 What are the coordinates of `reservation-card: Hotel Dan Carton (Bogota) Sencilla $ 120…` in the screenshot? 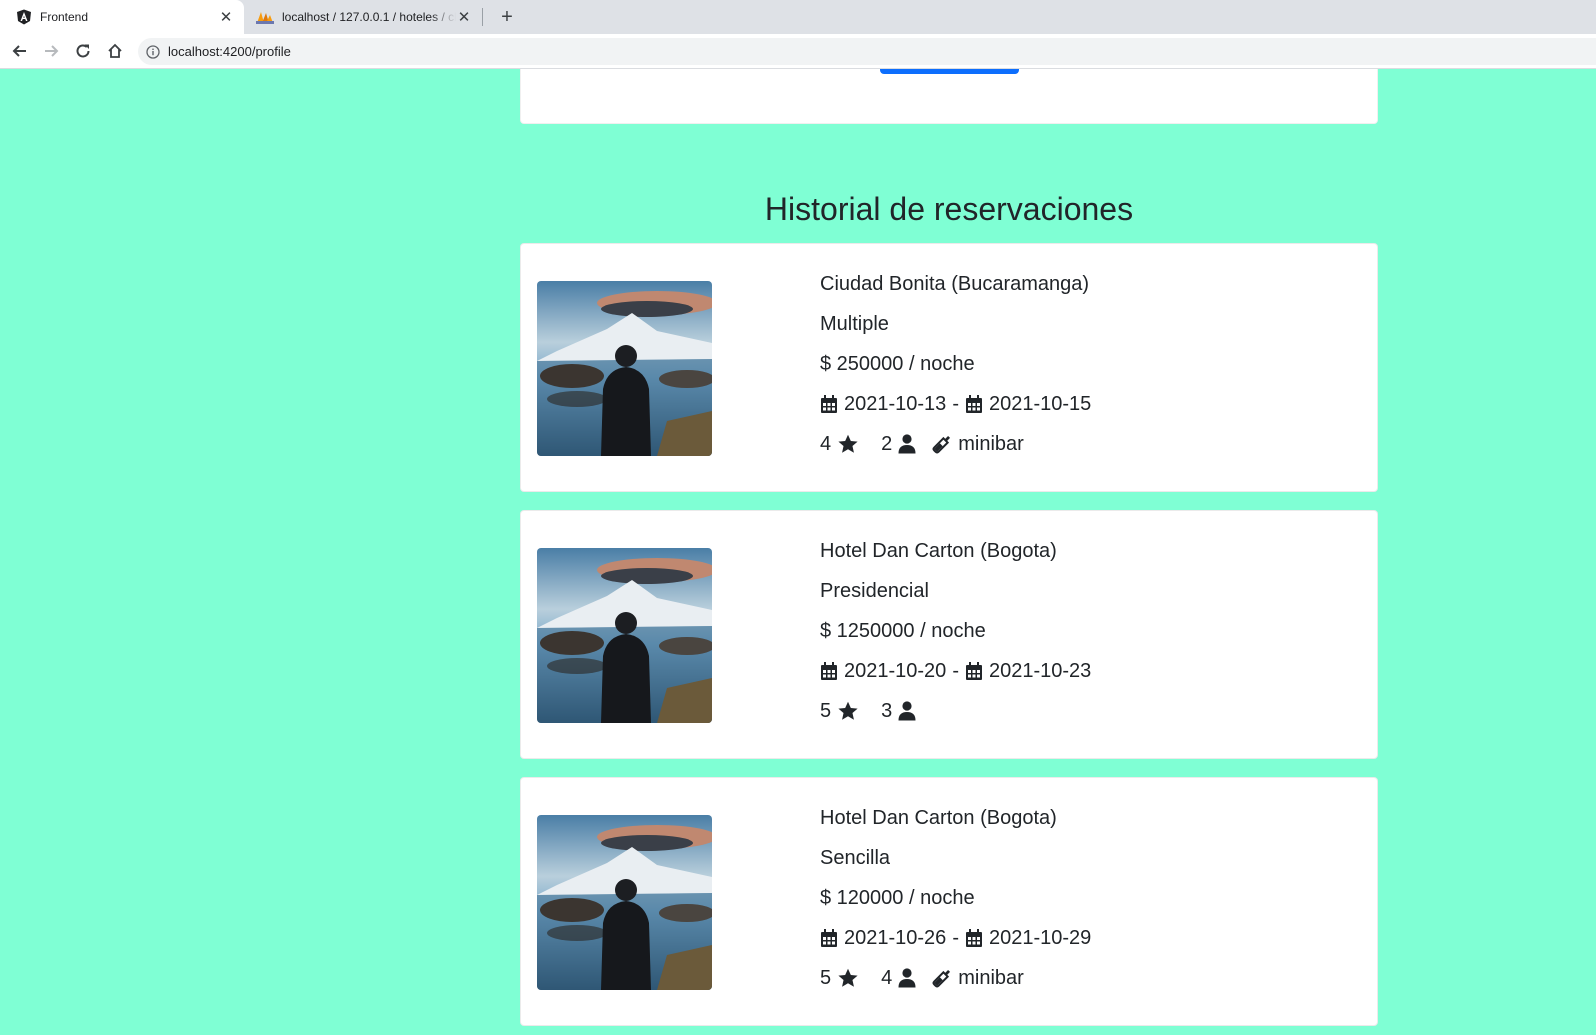 It's located at (949, 901).